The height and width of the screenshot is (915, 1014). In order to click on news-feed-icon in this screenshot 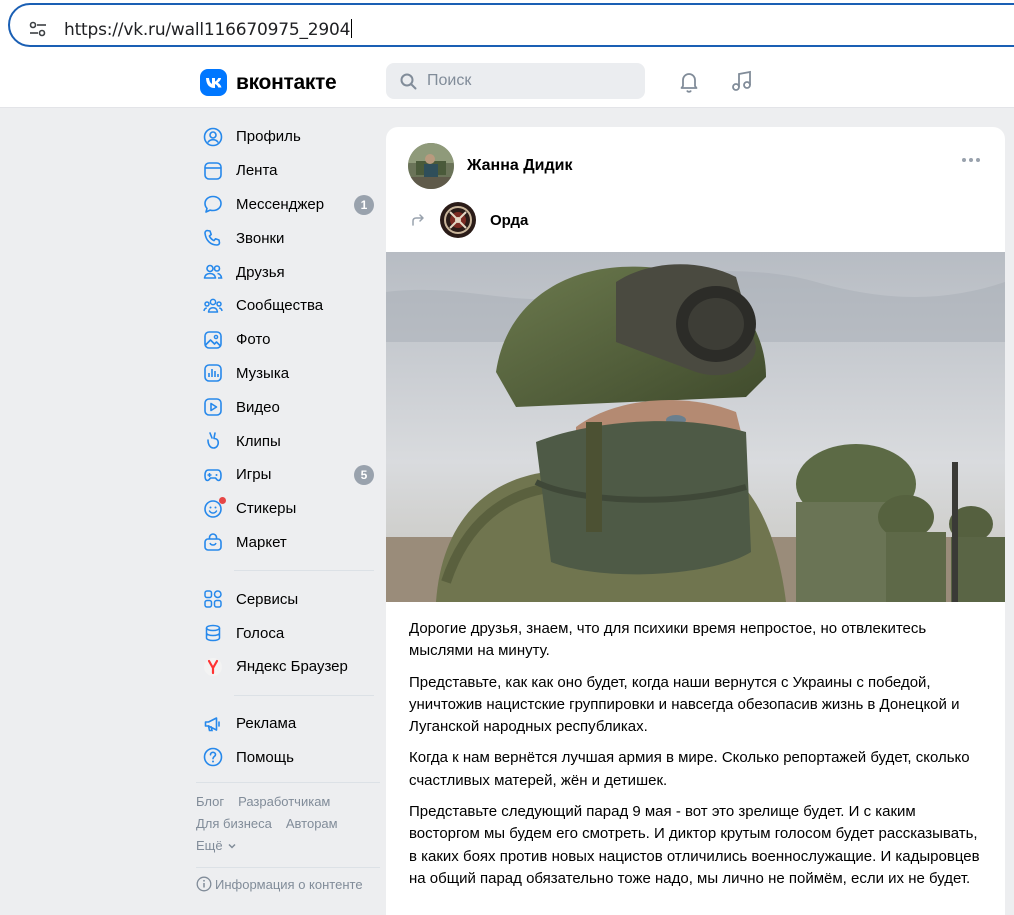, I will do `click(213, 171)`.